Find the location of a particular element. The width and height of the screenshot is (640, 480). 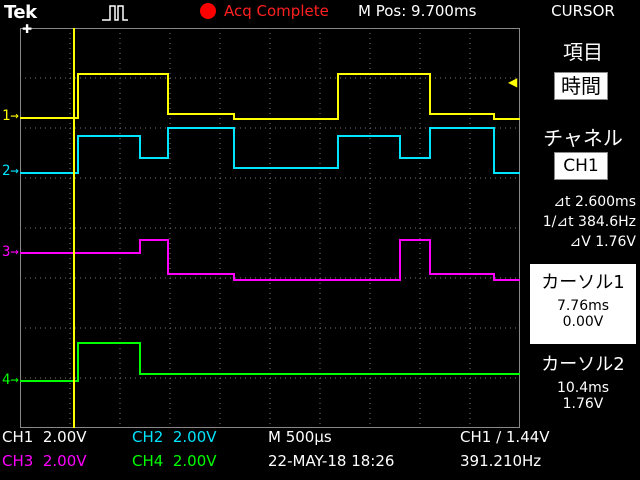

cursor1-button: カーソル1 7.76ms 0.00V is located at coordinates (583, 304).